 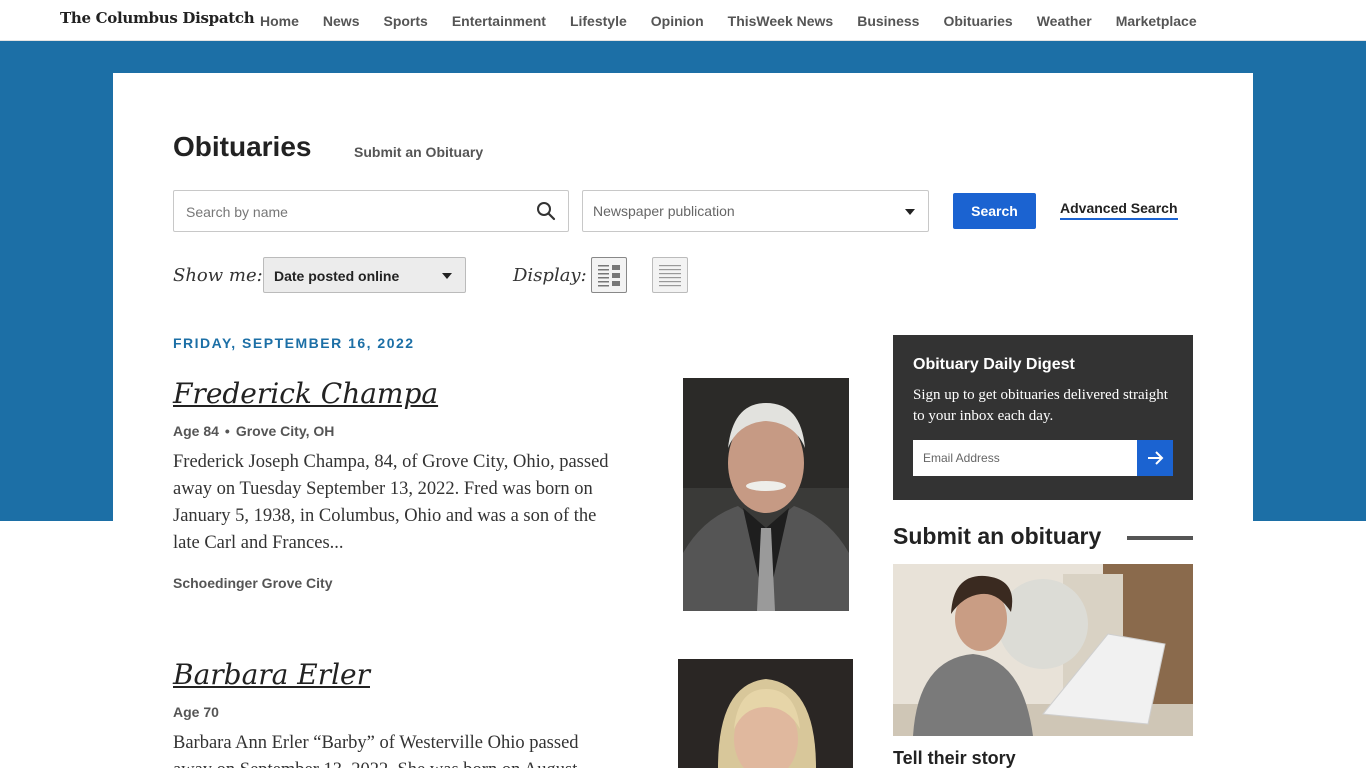 I want to click on heading-rule, so click(x=1160, y=538).